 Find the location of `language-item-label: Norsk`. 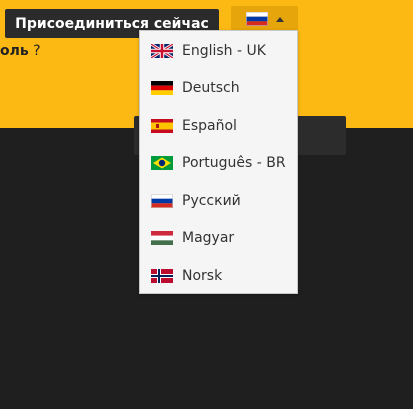

language-item-label: Norsk is located at coordinates (202, 276).